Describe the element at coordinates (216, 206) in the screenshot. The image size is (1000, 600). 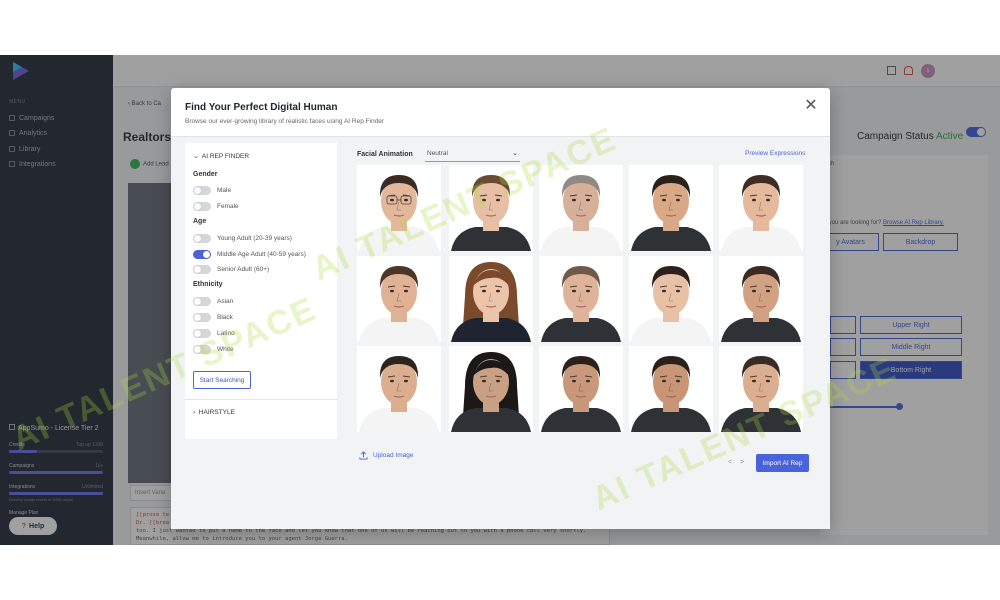
I see `gender-female-toggle: Female` at that location.